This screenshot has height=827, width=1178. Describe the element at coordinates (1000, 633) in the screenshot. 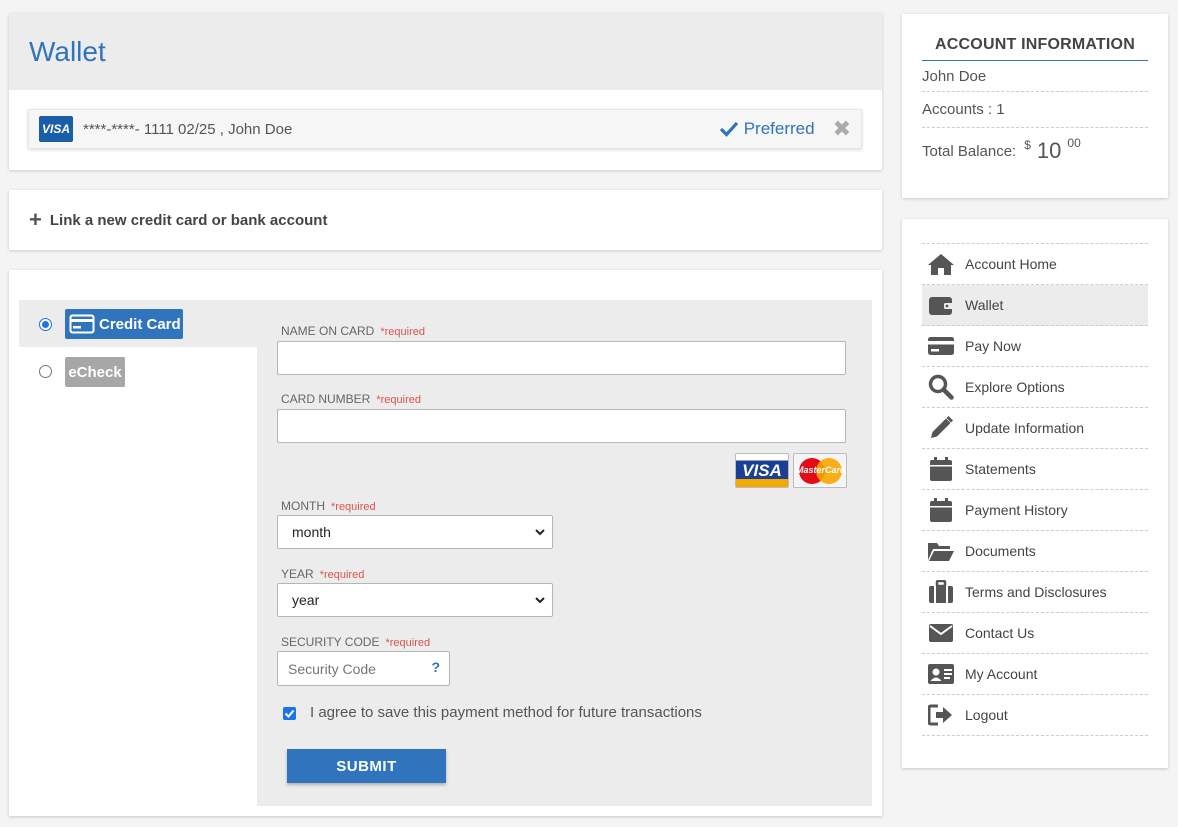

I see `sidebar-item-label: Contact Us` at that location.